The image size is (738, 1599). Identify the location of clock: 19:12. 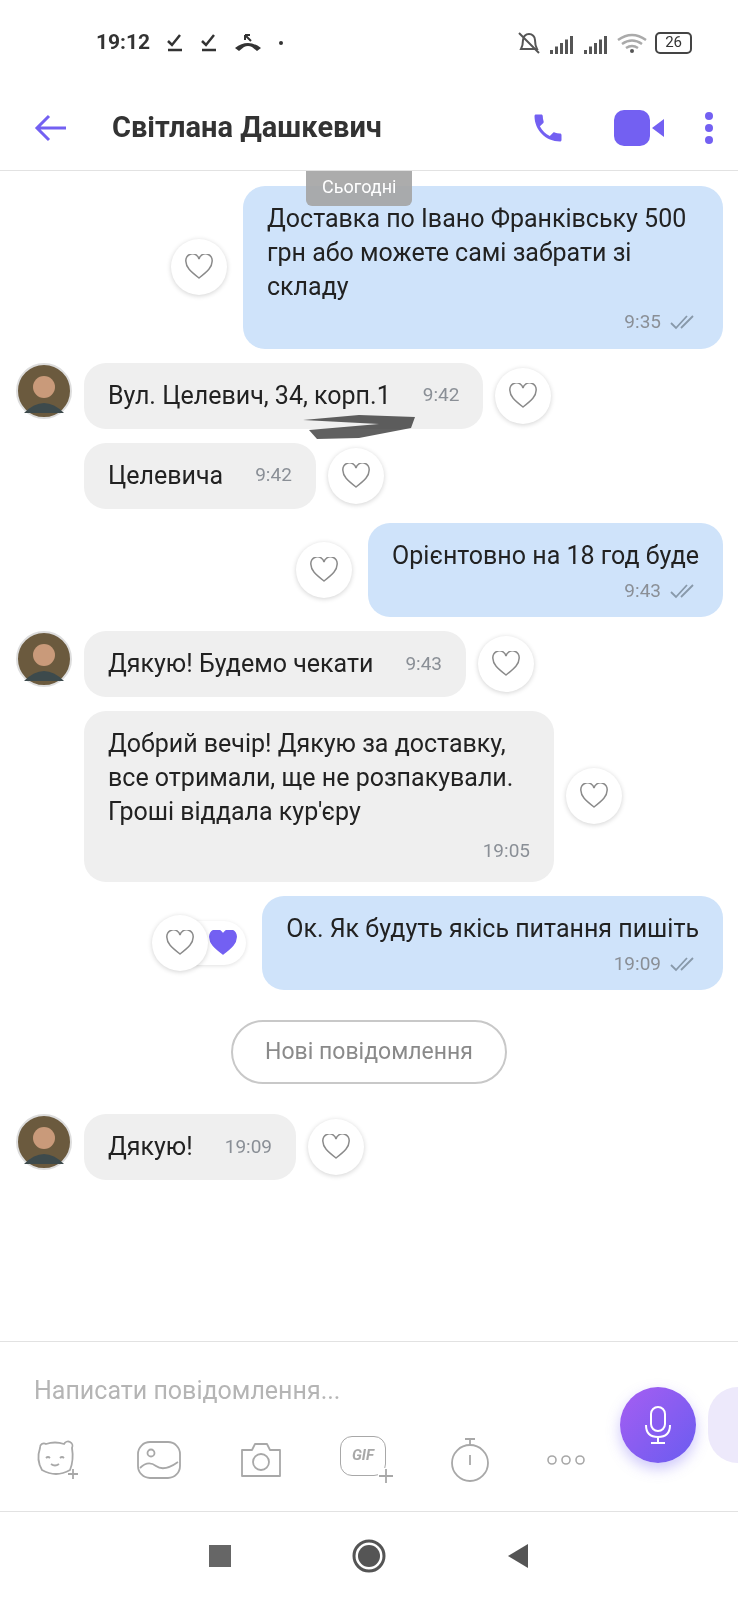
(123, 42).